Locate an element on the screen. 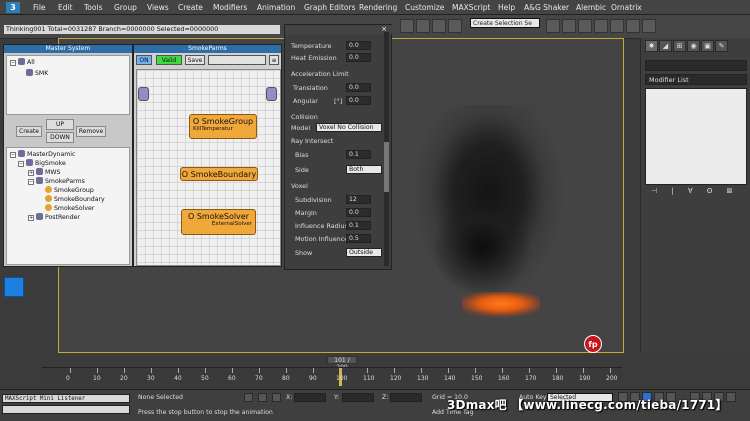  absolute-mode-icon is located at coordinates (276, 397).